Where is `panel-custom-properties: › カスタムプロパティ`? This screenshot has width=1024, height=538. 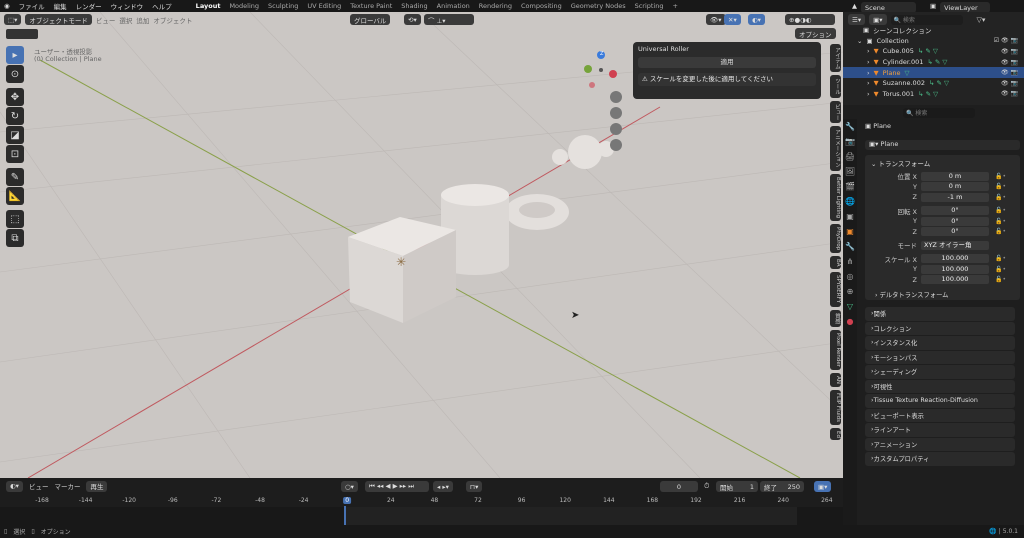 panel-custom-properties: › カスタムプロパティ is located at coordinates (940, 459).